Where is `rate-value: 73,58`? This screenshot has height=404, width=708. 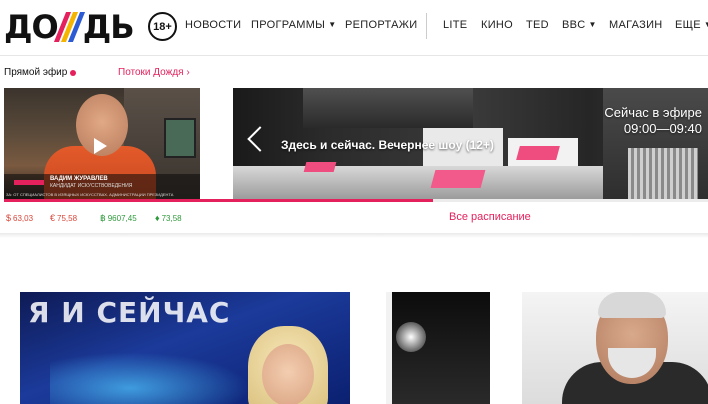
rate-value: 73,58 is located at coordinates (171, 218).